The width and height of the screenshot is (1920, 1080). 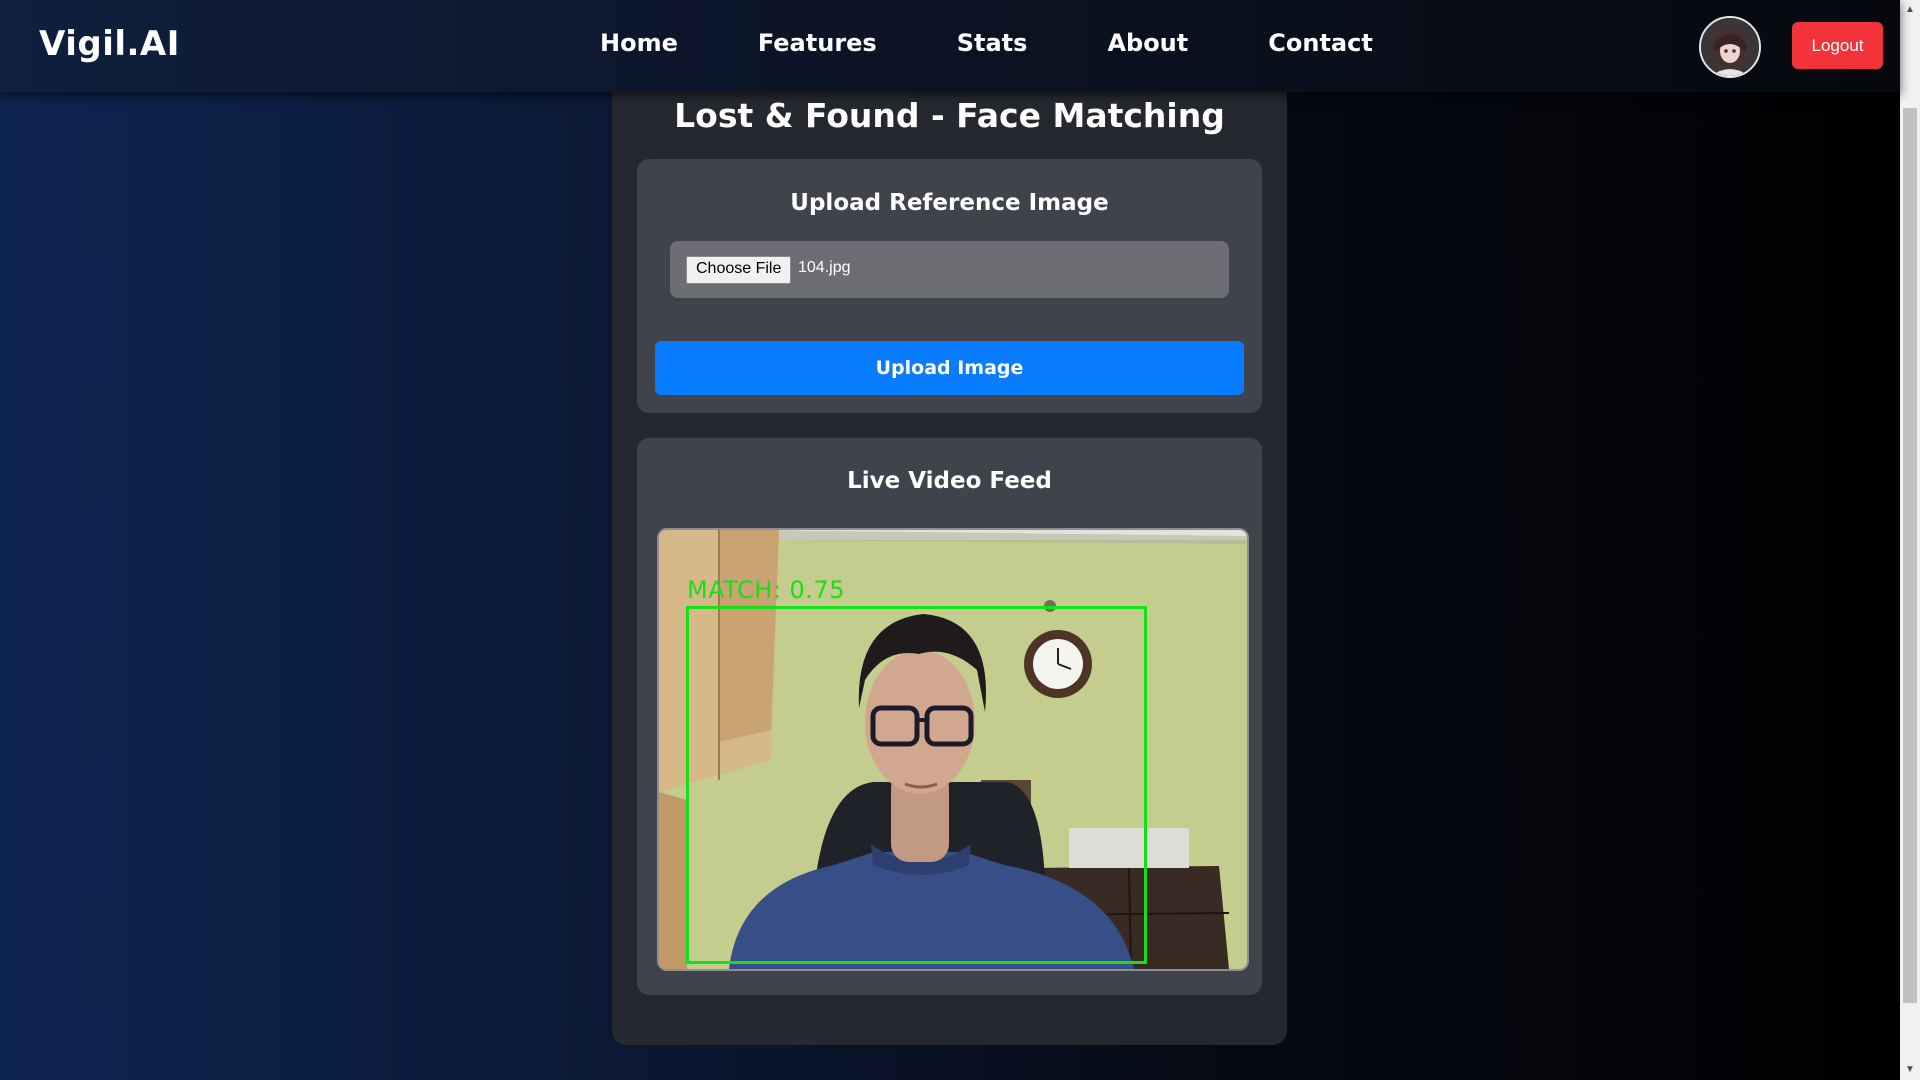 What do you see at coordinates (949, 481) in the screenshot?
I see `video-panel-title: Live Video Feed` at bounding box center [949, 481].